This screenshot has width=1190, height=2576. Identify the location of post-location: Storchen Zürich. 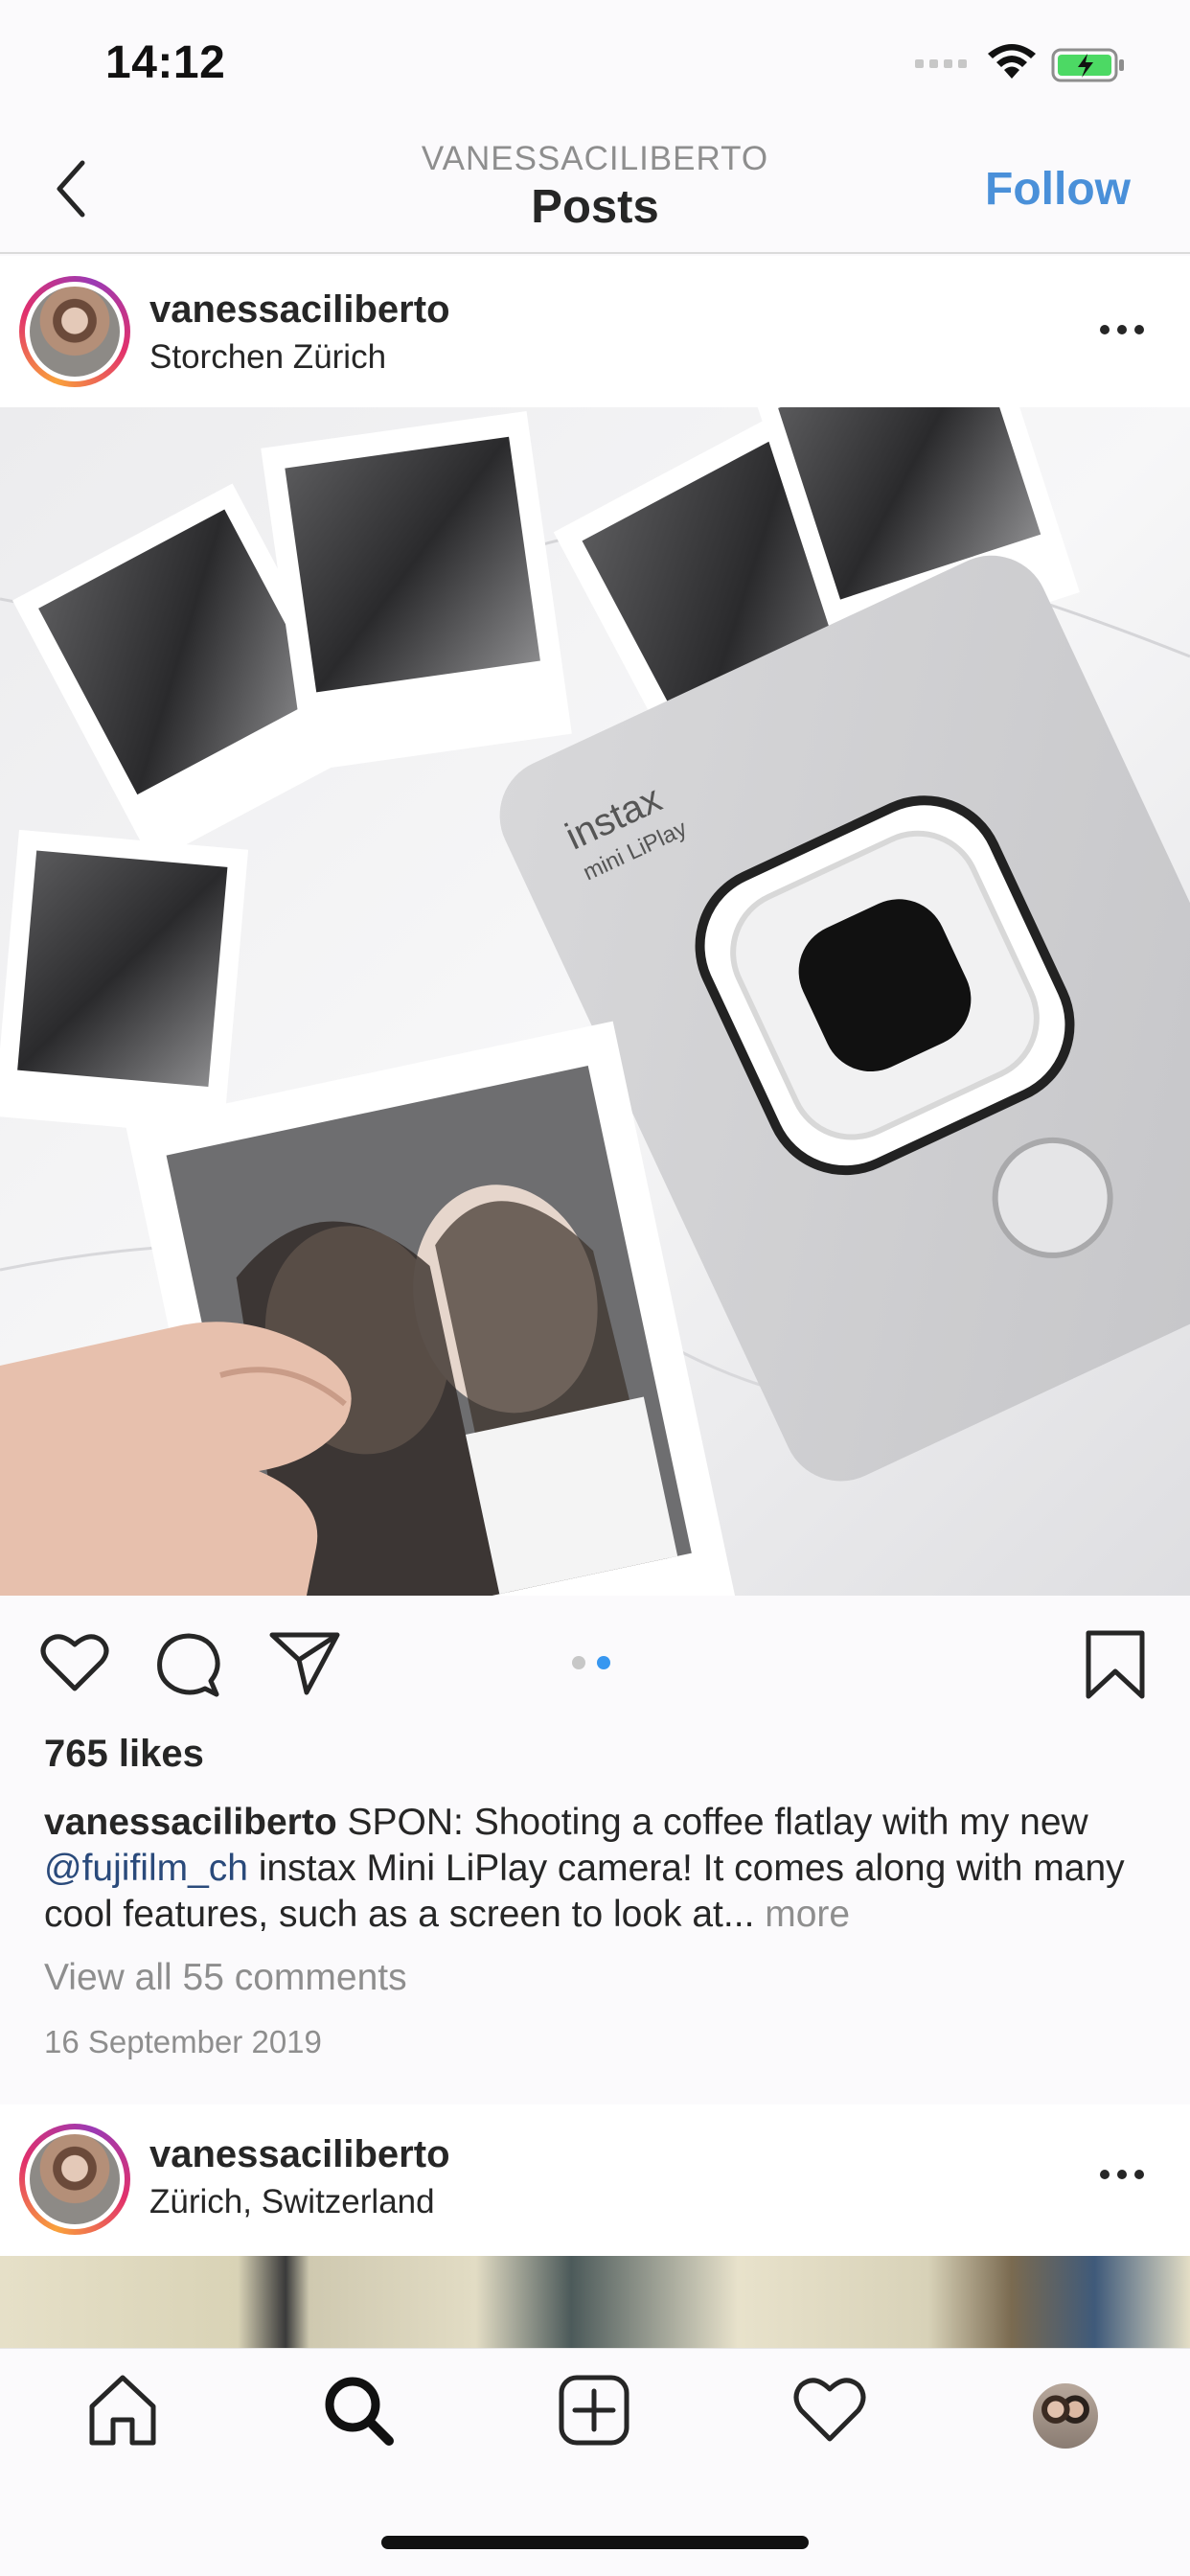
(267, 357).